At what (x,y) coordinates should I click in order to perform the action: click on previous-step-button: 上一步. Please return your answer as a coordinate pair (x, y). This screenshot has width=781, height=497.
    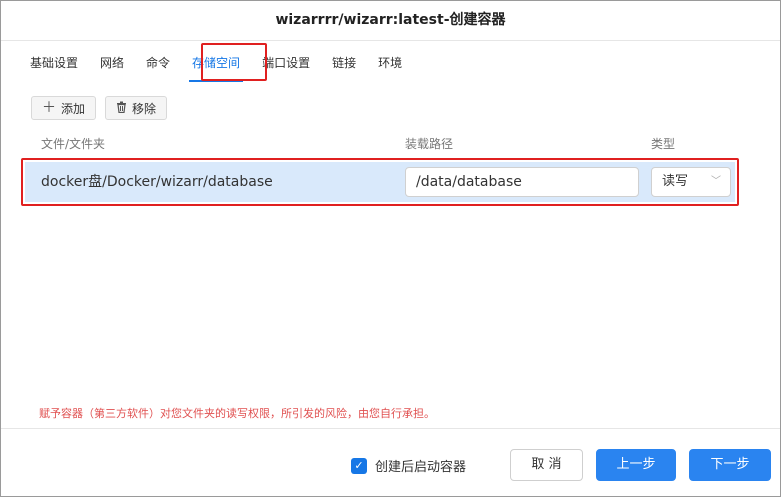
    Looking at the image, I should click on (636, 465).